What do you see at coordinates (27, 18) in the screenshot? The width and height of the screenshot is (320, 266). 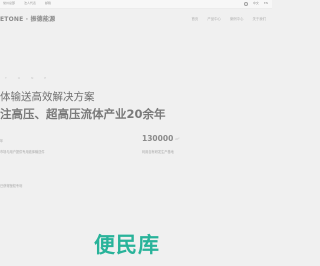 I see `brand-logo: ETONE · 振德能源` at bounding box center [27, 18].